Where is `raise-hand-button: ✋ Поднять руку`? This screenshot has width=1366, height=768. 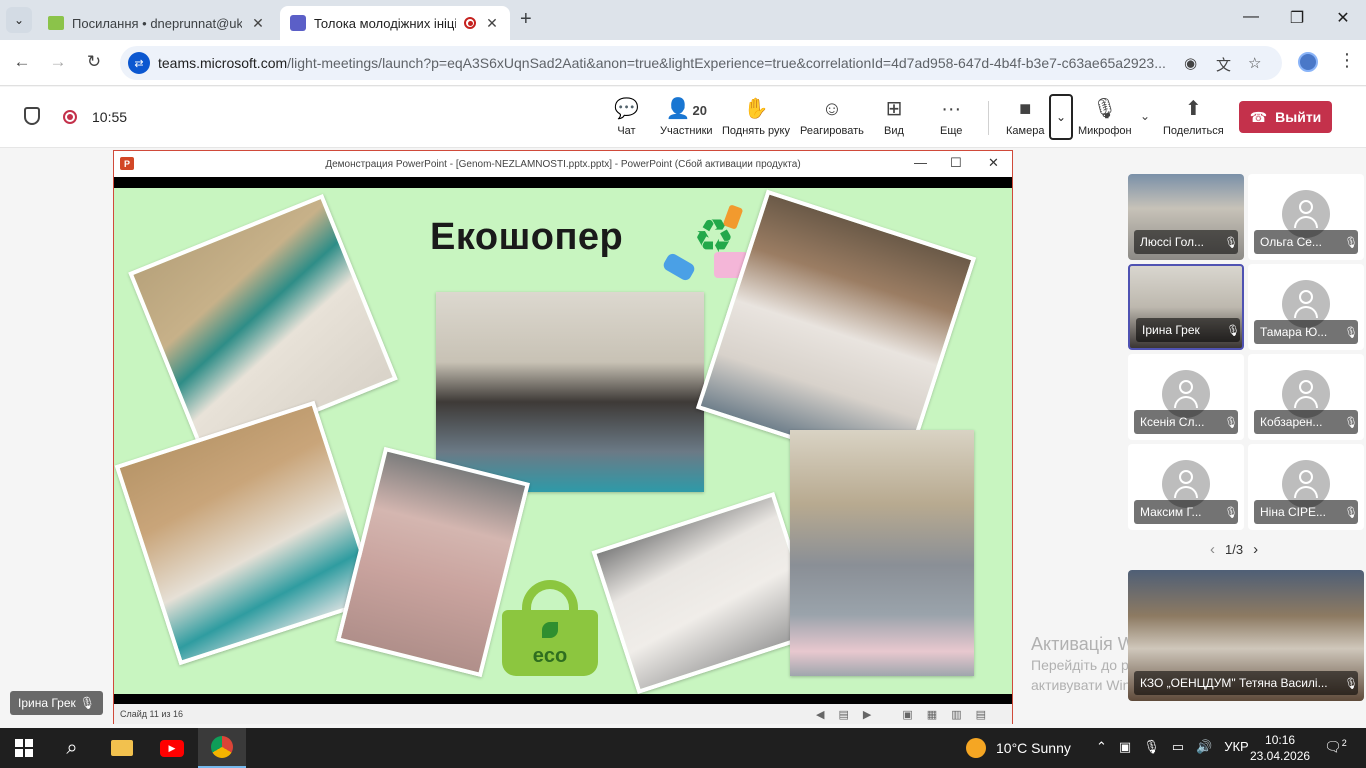
raise-hand-button: ✋ Поднять руку is located at coordinates (756, 117).